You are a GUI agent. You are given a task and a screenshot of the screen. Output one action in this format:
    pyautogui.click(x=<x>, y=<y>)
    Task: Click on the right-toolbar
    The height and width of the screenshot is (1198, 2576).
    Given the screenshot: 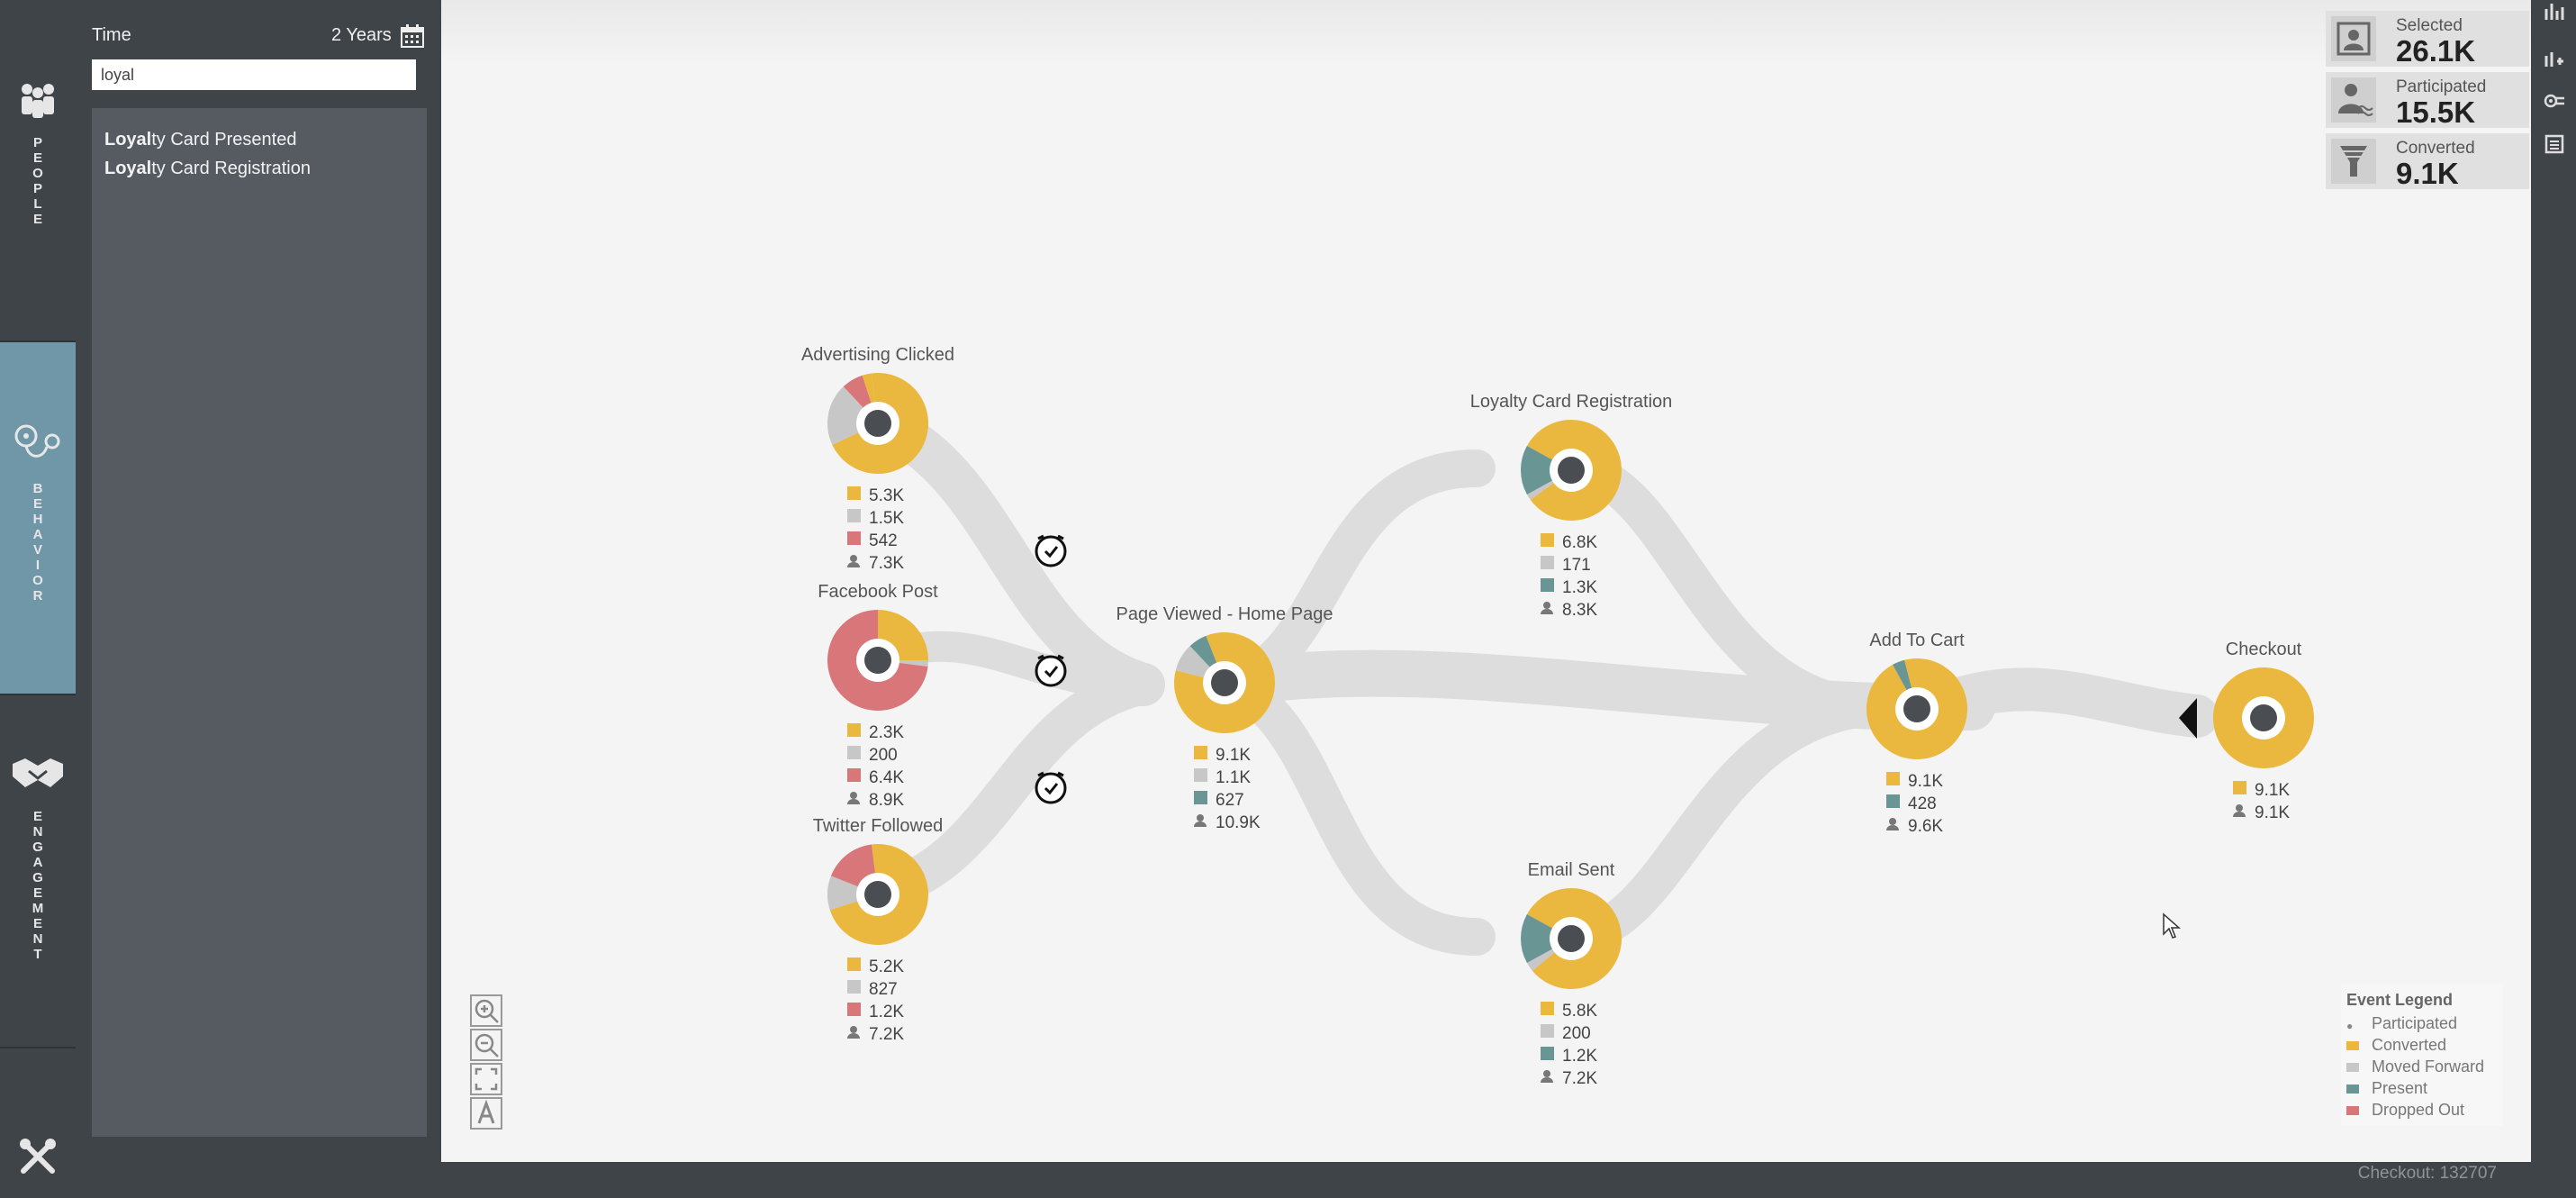 What is the action you would take?
    pyautogui.click(x=2553, y=599)
    